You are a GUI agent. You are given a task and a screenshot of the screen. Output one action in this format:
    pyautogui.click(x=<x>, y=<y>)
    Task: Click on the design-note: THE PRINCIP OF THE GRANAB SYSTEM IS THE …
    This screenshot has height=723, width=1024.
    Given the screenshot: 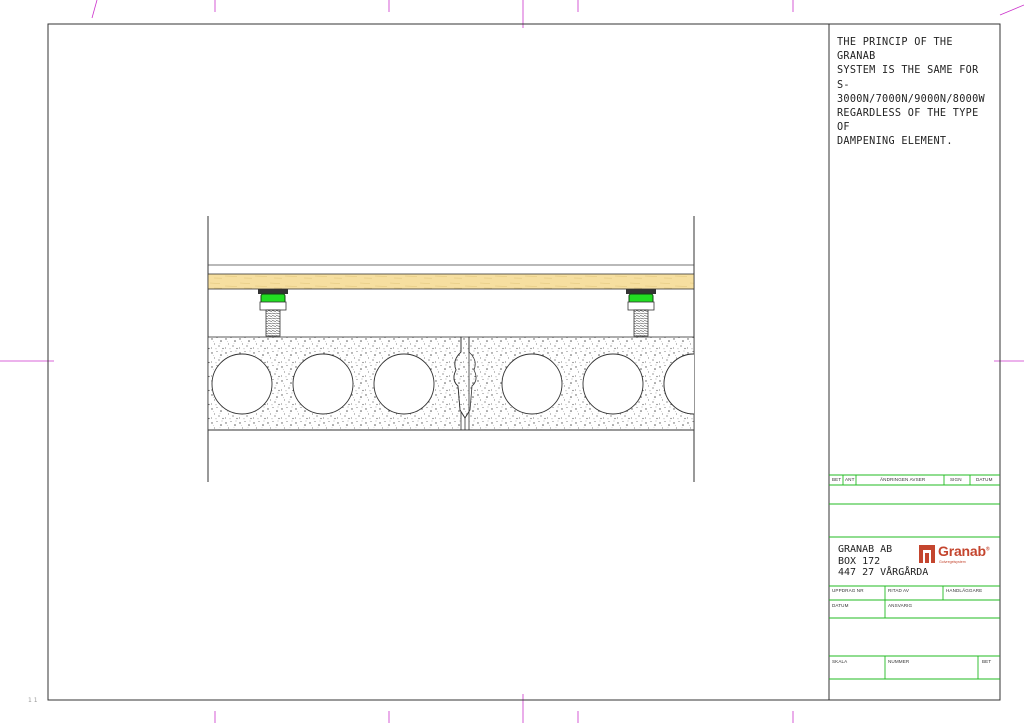 What is the action you would take?
    pyautogui.click(x=911, y=92)
    